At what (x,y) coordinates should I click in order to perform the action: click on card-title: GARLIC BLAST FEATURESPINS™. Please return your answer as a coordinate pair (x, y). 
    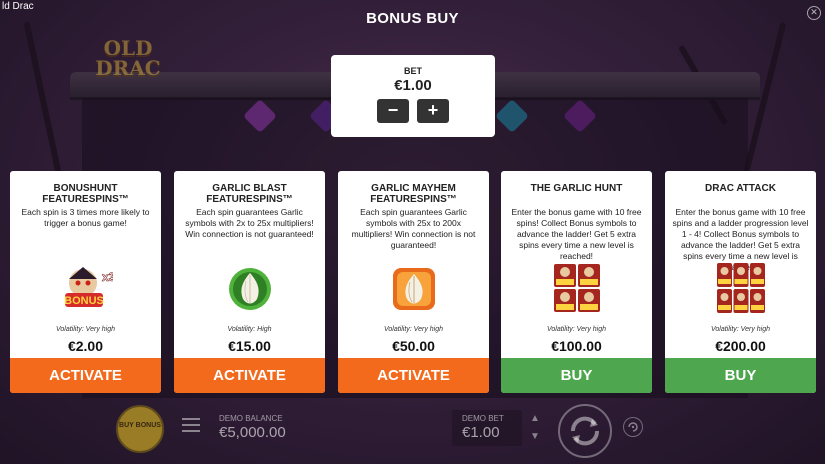
    Looking at the image, I should click on (249, 194).